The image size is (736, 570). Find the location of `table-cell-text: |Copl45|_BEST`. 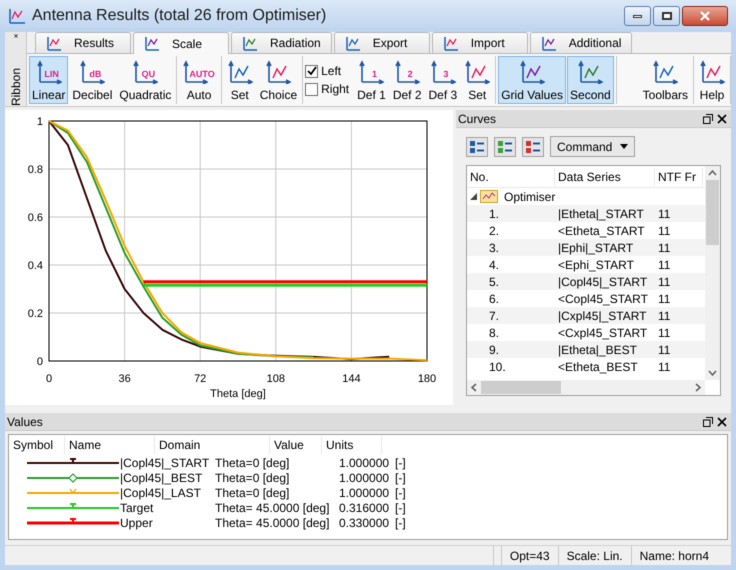

table-cell-text: |Copl45|_BEST is located at coordinates (161, 478).